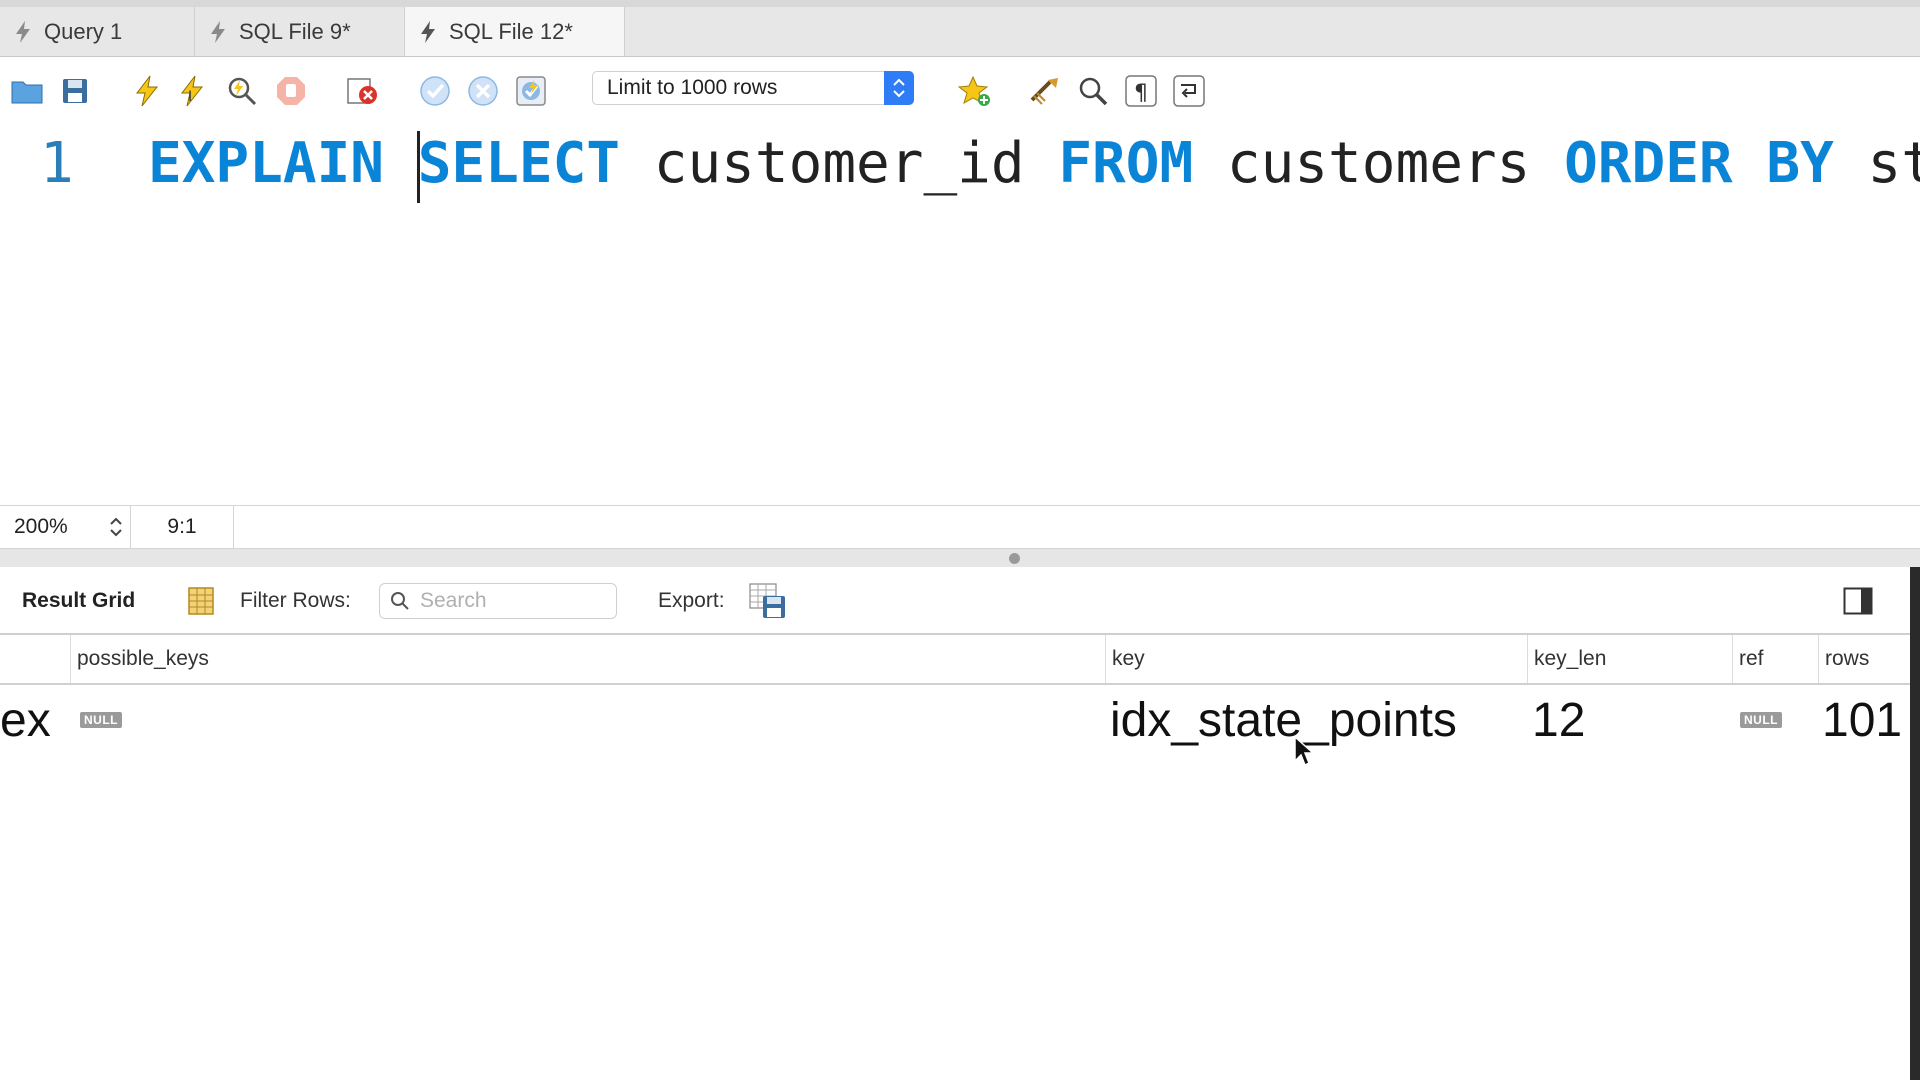 The width and height of the screenshot is (1920, 1080). What do you see at coordinates (41, 526) in the screenshot?
I see `zoom-value: 200%` at bounding box center [41, 526].